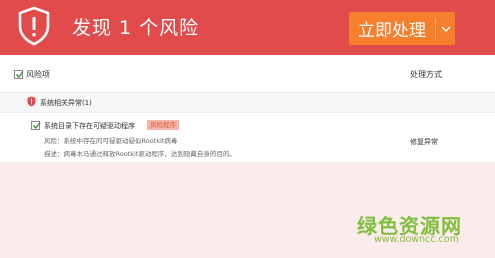 The height and width of the screenshot is (258, 495). I want to click on group-label: 系统相关异常(1), so click(66, 103).